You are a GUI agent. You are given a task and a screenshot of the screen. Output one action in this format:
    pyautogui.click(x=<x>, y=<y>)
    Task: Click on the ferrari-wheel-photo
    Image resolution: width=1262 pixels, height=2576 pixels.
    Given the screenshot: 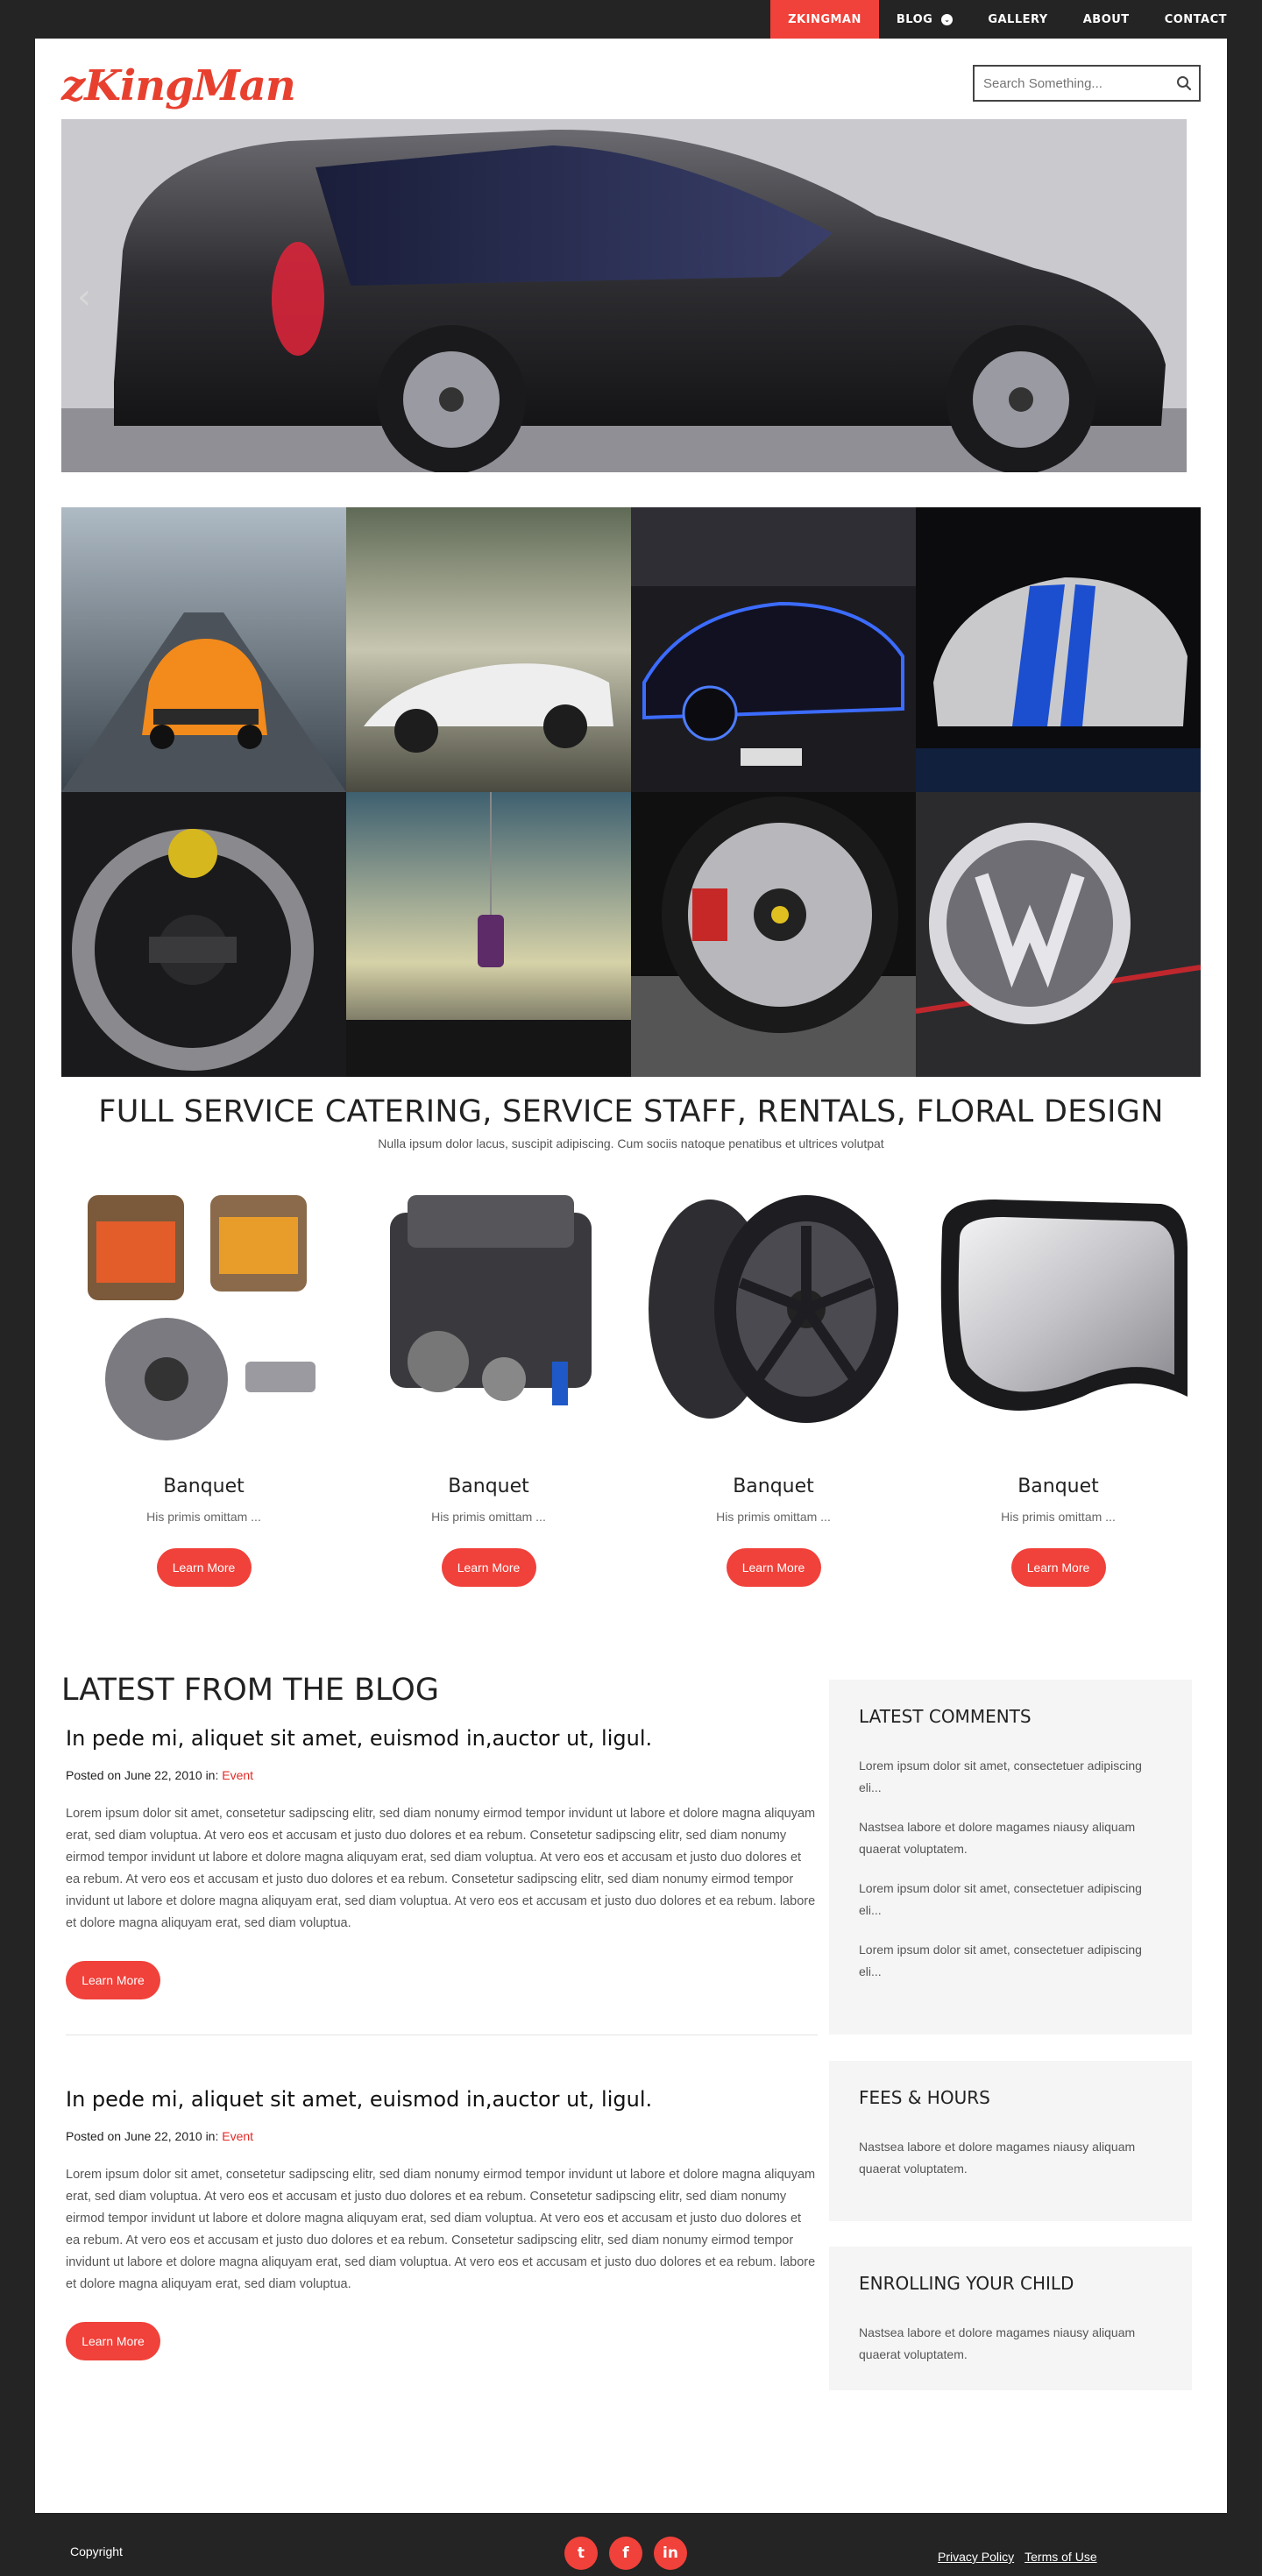 What is the action you would take?
    pyautogui.click(x=773, y=934)
    